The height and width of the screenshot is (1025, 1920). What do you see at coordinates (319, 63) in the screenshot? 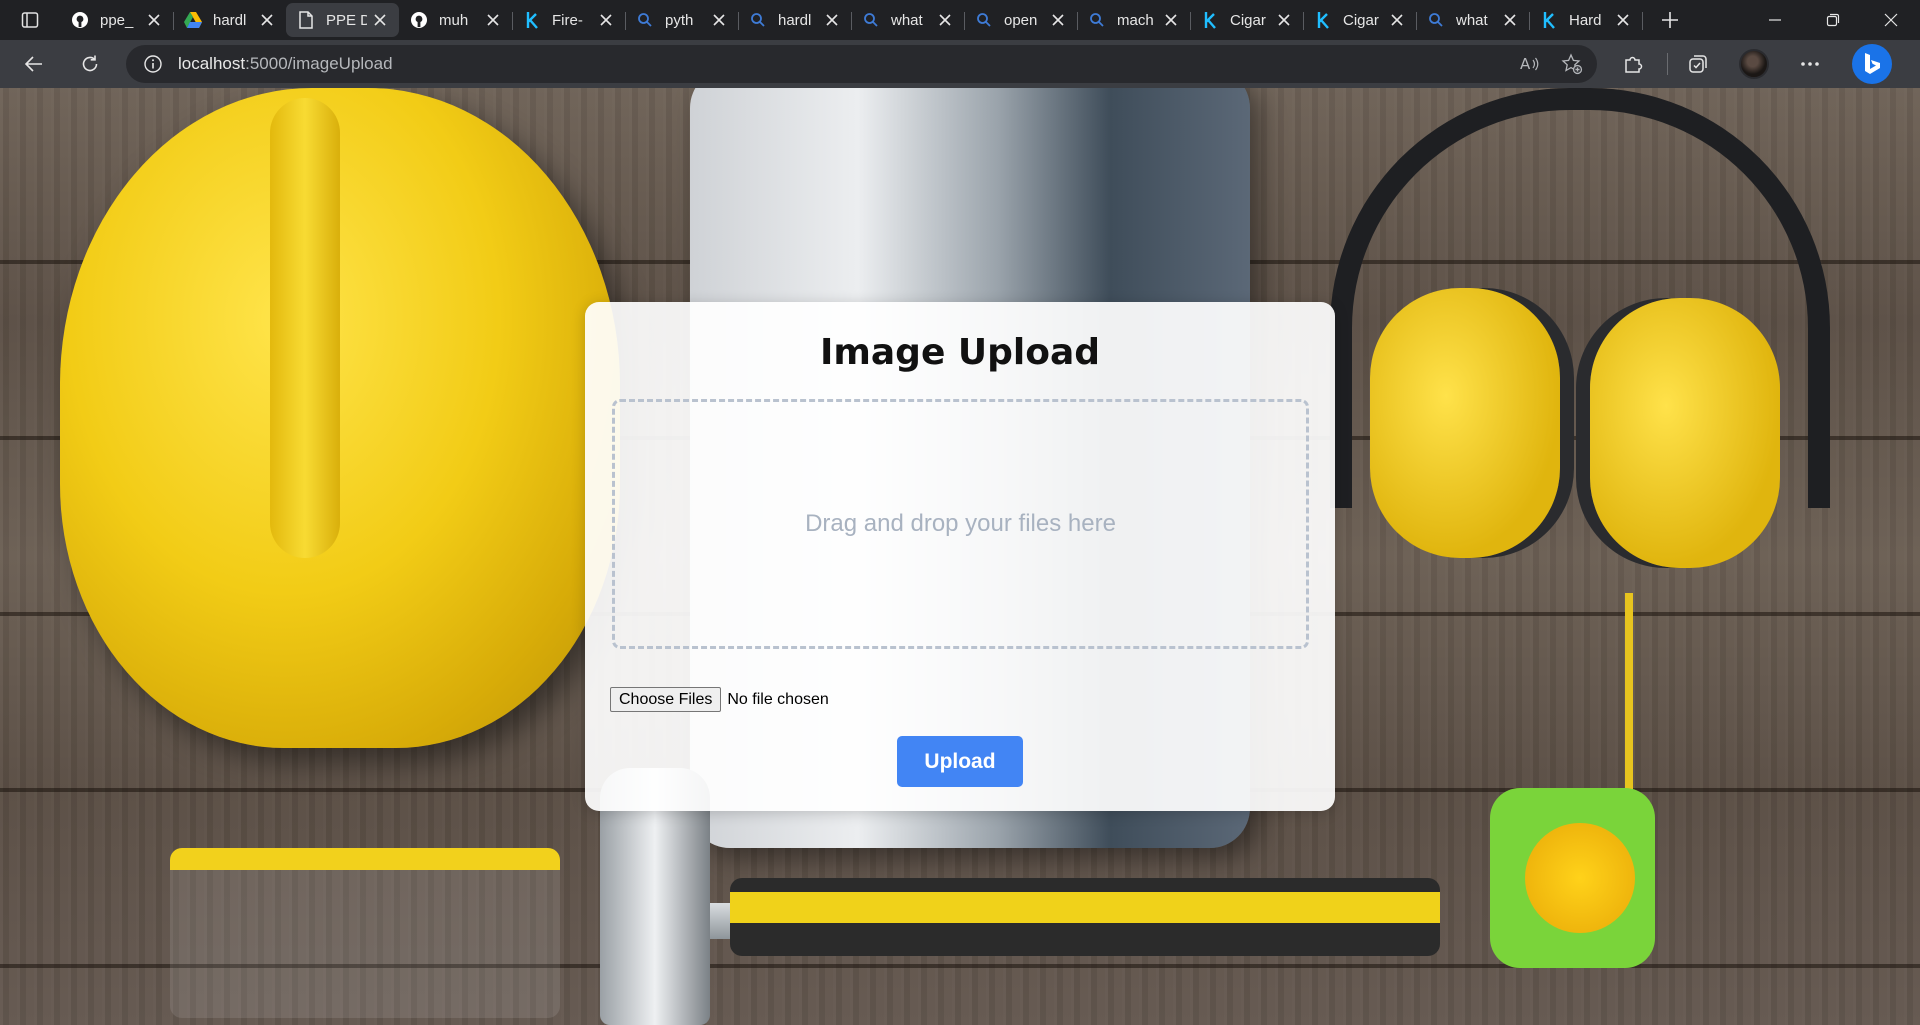
I see `url-path: :5000/imageUpload` at bounding box center [319, 63].